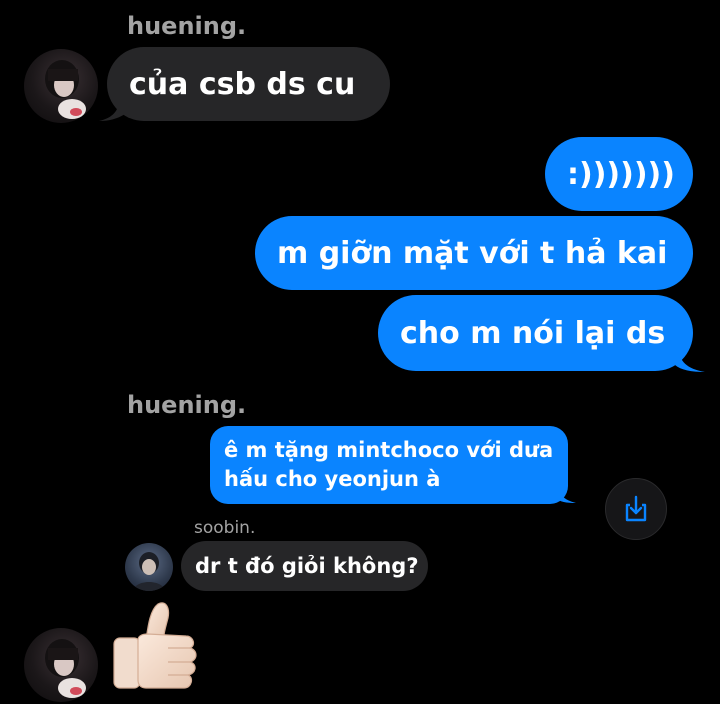  I want to click on outgoing-message-bubble: :))))))), so click(619, 174).